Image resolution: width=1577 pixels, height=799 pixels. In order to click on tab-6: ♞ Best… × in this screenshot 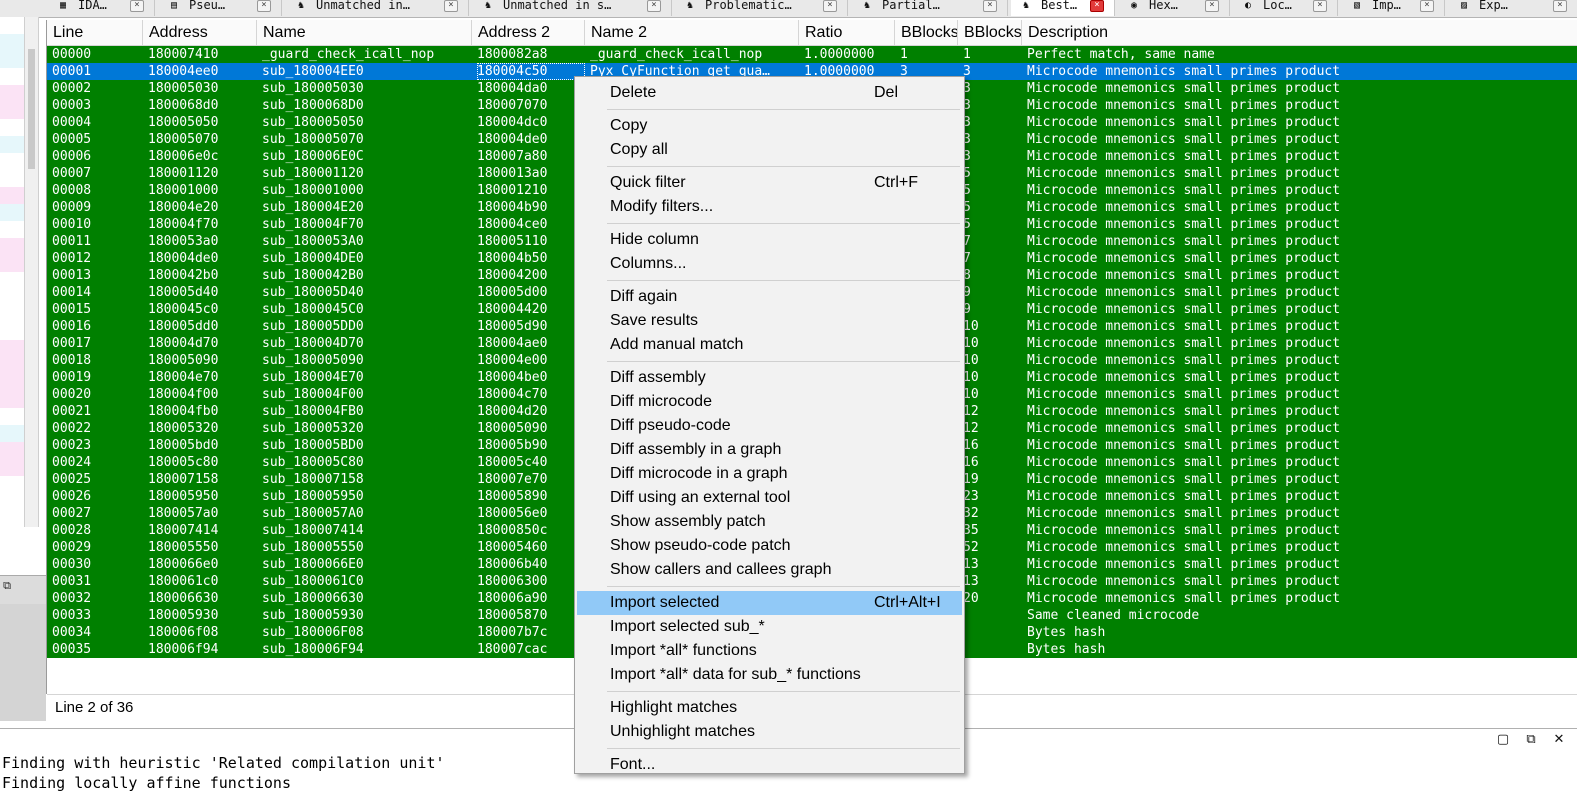, I will do `click(1063, 8)`.